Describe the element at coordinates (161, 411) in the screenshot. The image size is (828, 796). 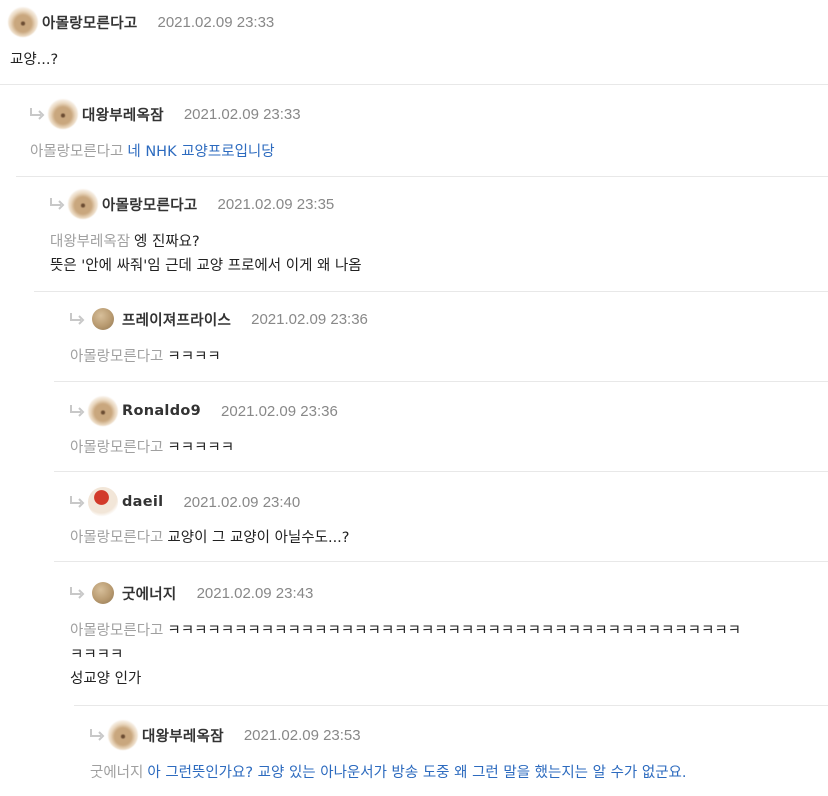
I see `comment-author: Ronaldo9` at that location.